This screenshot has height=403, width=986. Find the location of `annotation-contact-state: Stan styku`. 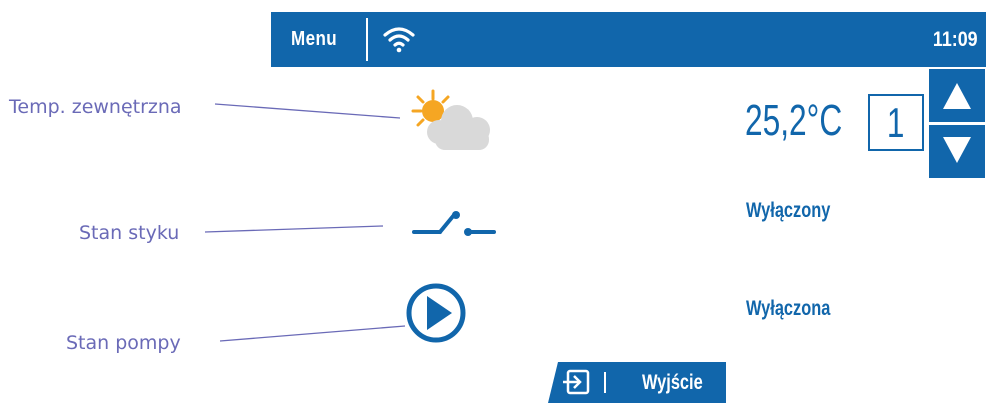

annotation-contact-state: Stan styku is located at coordinates (129, 233).